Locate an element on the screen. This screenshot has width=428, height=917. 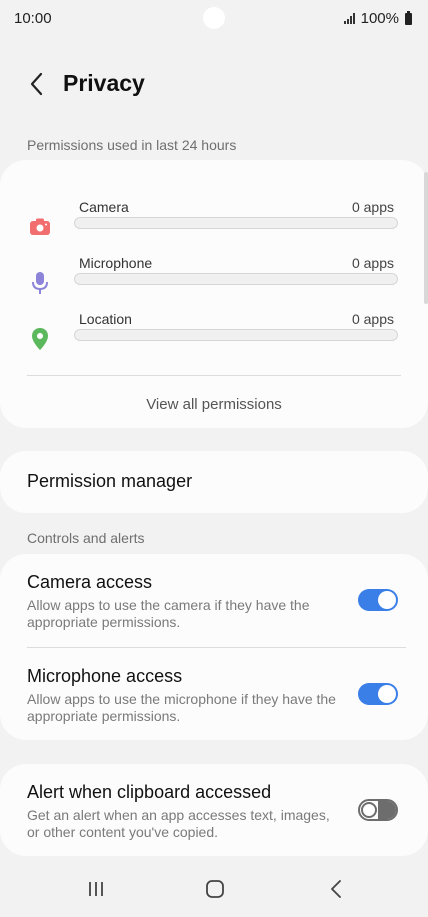
app-header: Privacy is located at coordinates (214, 84).